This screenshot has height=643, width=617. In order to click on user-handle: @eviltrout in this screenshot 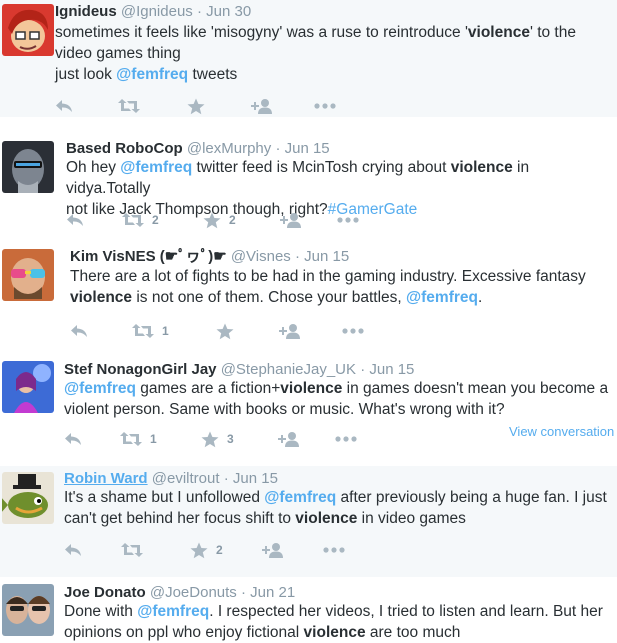, I will do `click(186, 478)`.